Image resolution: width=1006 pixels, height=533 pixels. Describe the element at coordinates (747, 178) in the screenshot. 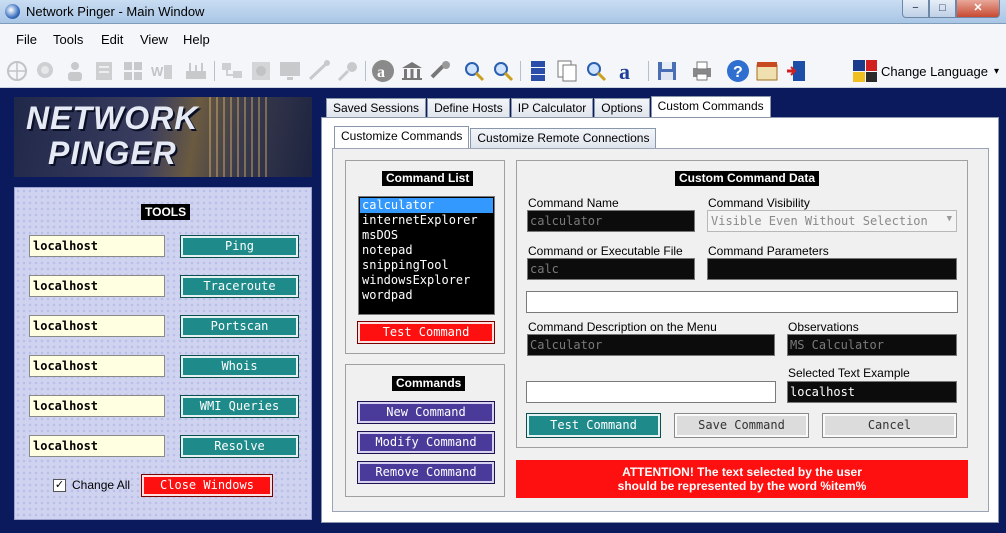

I see `custom-command-data-title: Custom Command Data` at that location.